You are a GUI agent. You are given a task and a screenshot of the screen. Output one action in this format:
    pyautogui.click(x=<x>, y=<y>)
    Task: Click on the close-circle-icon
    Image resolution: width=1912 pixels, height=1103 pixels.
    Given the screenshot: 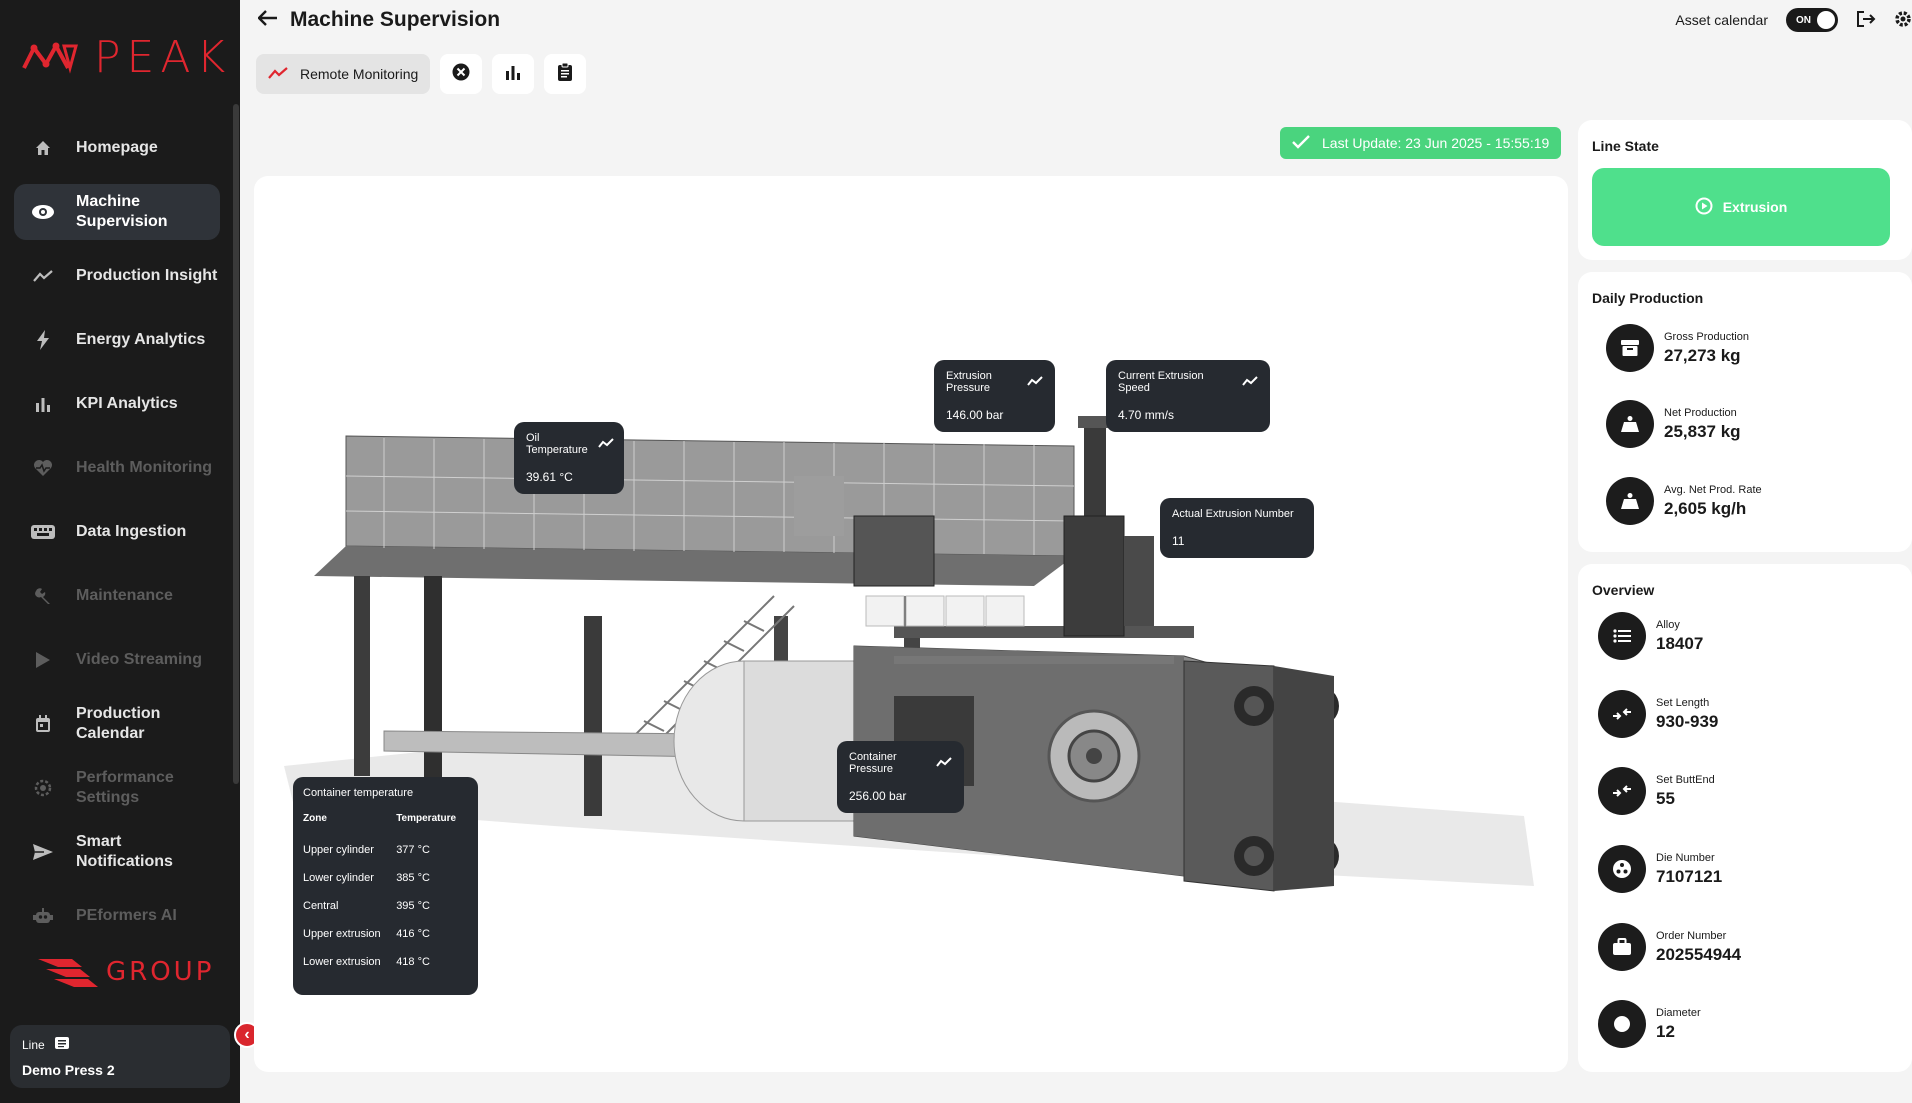 What is the action you would take?
    pyautogui.click(x=461, y=74)
    